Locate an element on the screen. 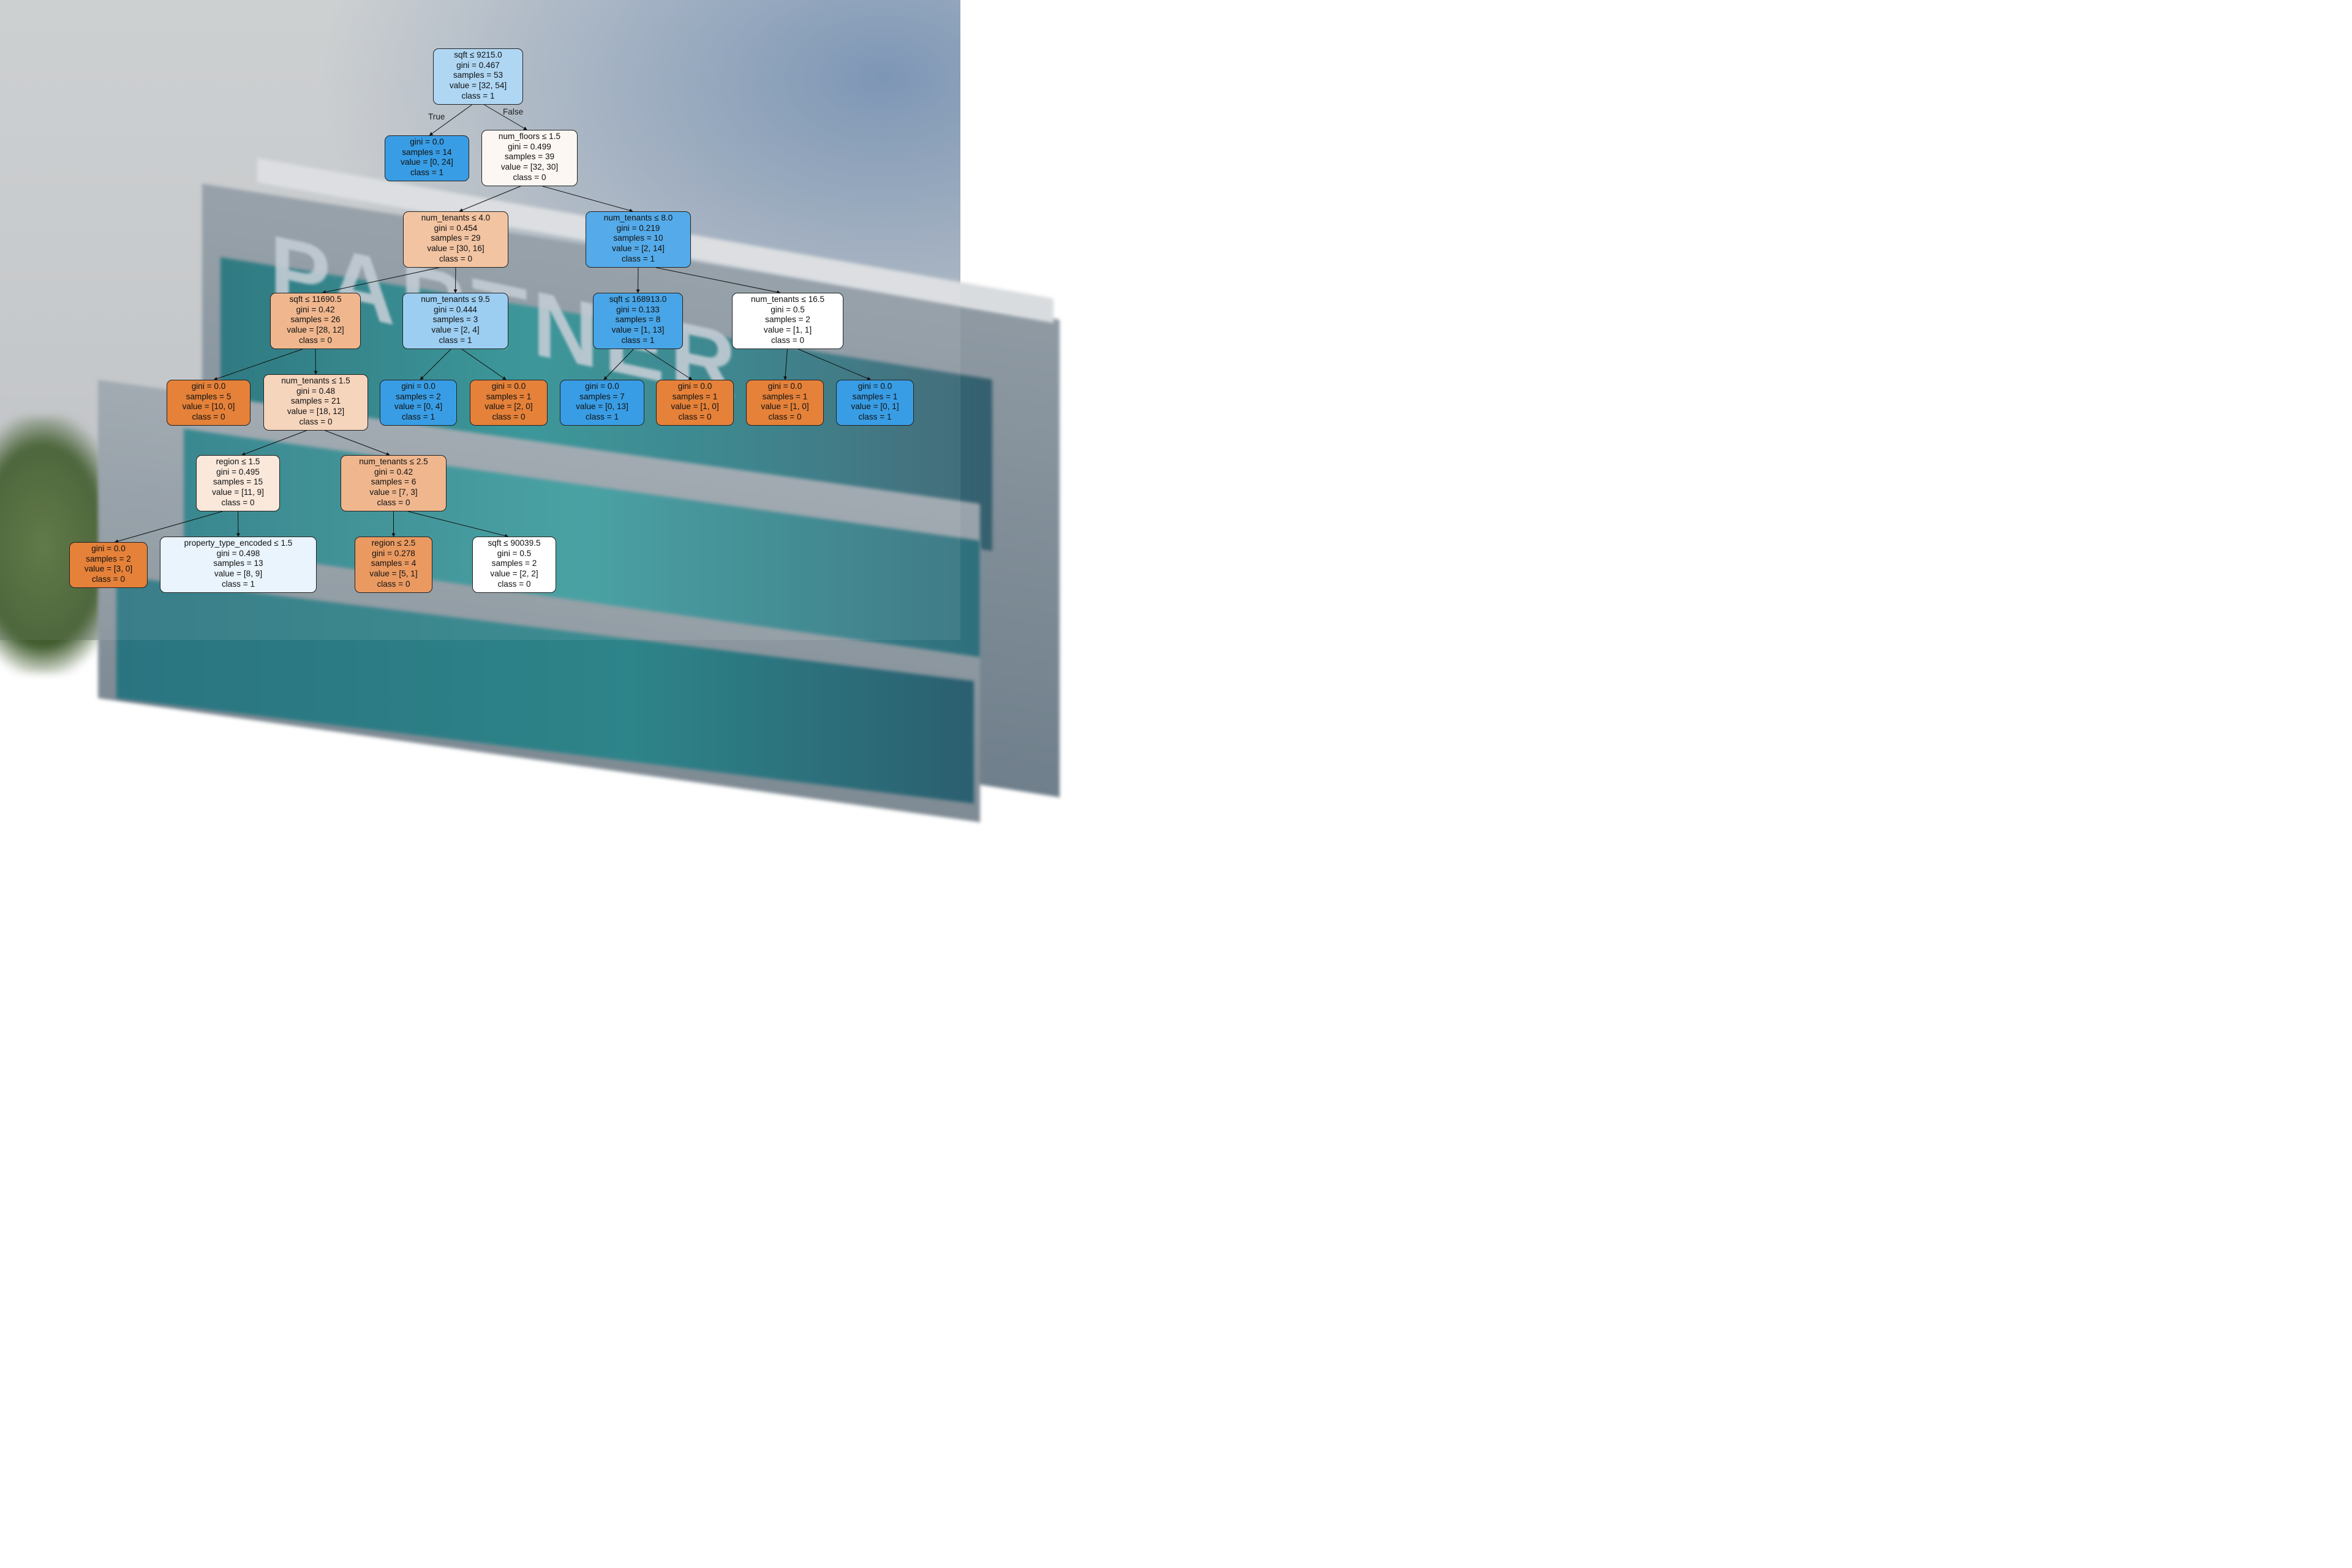 The image size is (2352, 1568). node-text-line: samples = 53 is located at coordinates (478, 75).